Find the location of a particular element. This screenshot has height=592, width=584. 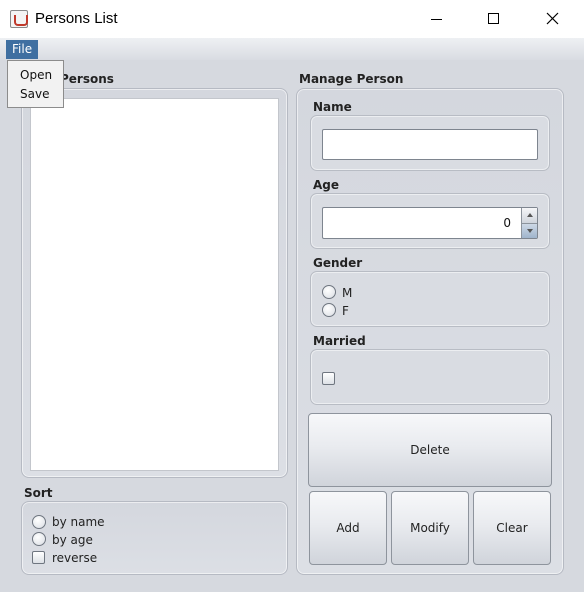

married-group is located at coordinates (430, 377).